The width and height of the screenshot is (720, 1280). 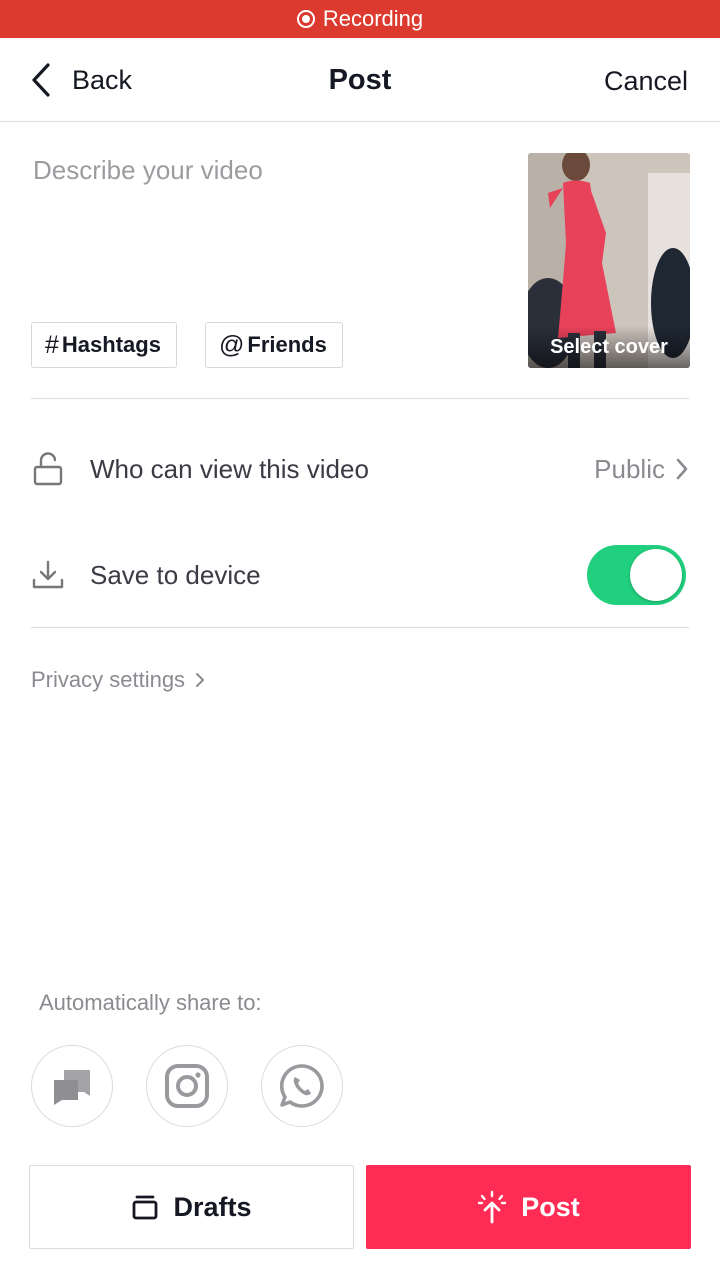 I want to click on cancel-button: Cancel, so click(x=646, y=81).